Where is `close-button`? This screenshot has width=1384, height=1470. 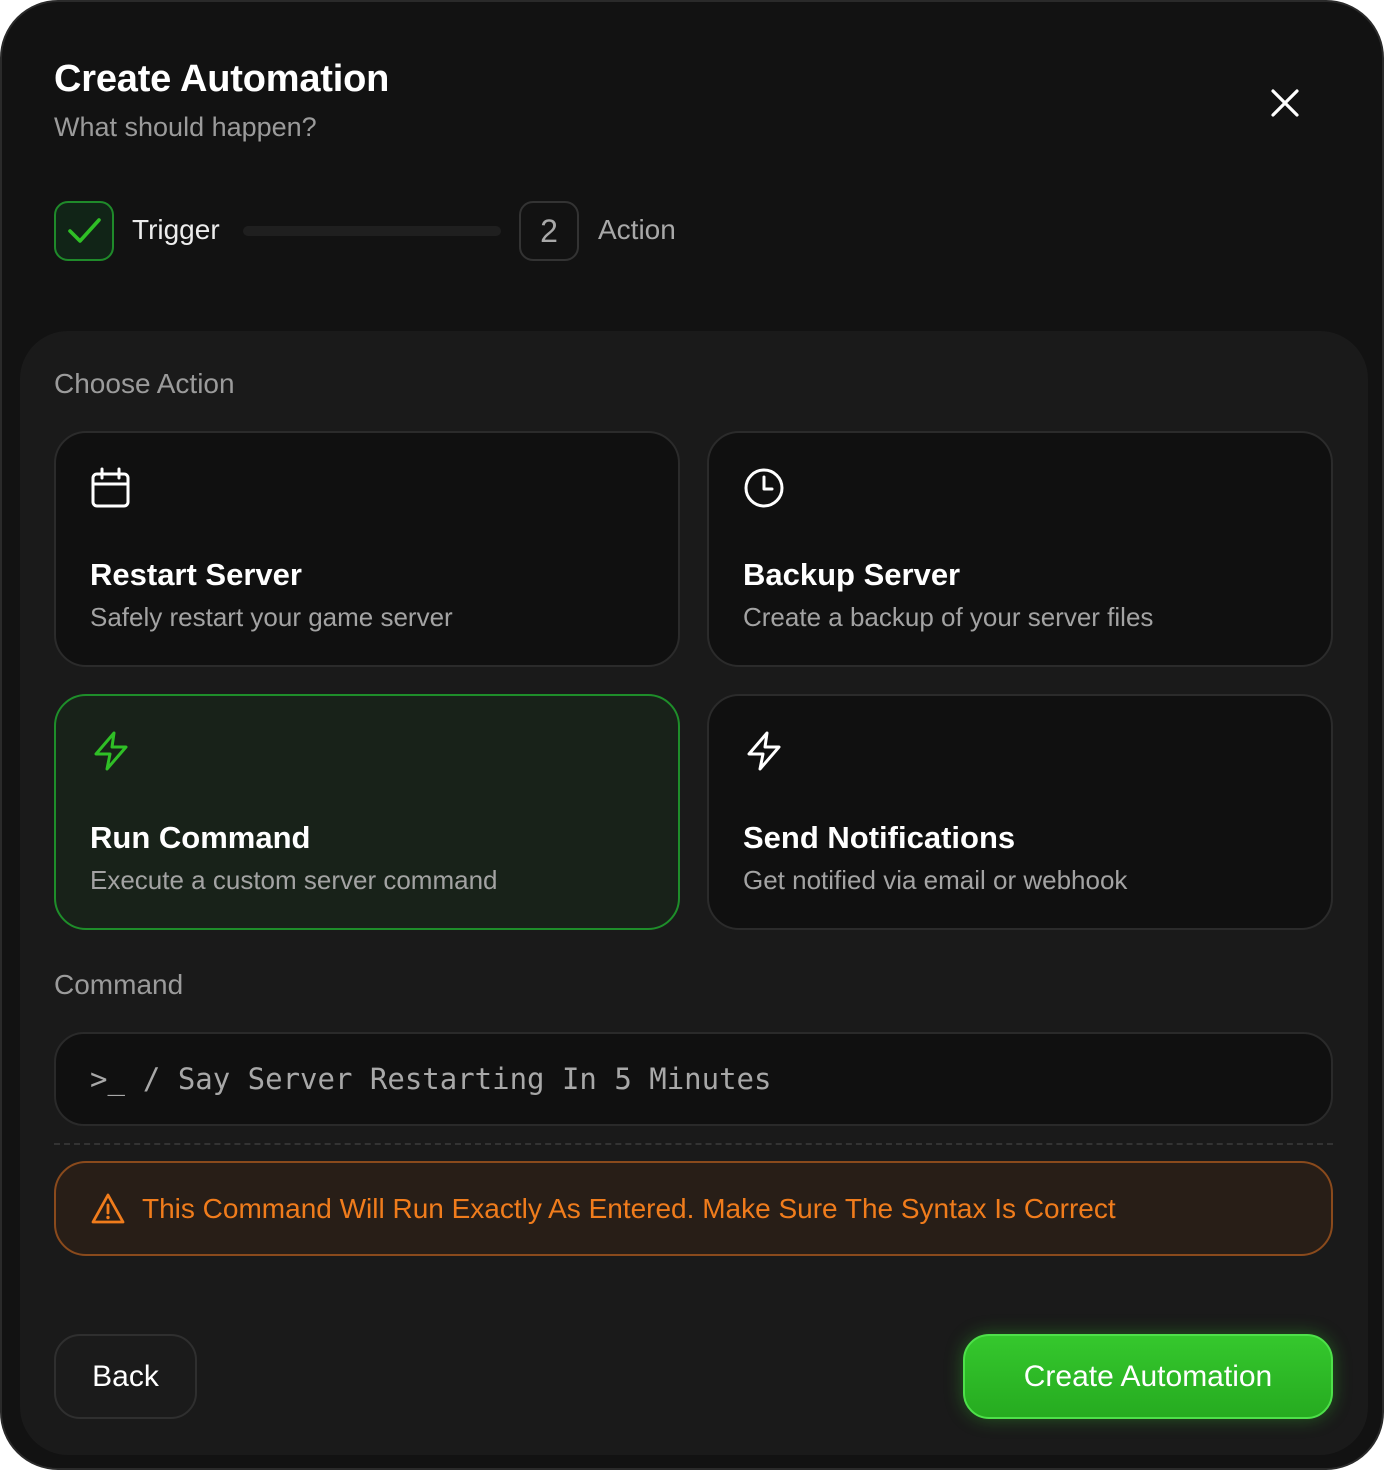
close-button is located at coordinates (1285, 103).